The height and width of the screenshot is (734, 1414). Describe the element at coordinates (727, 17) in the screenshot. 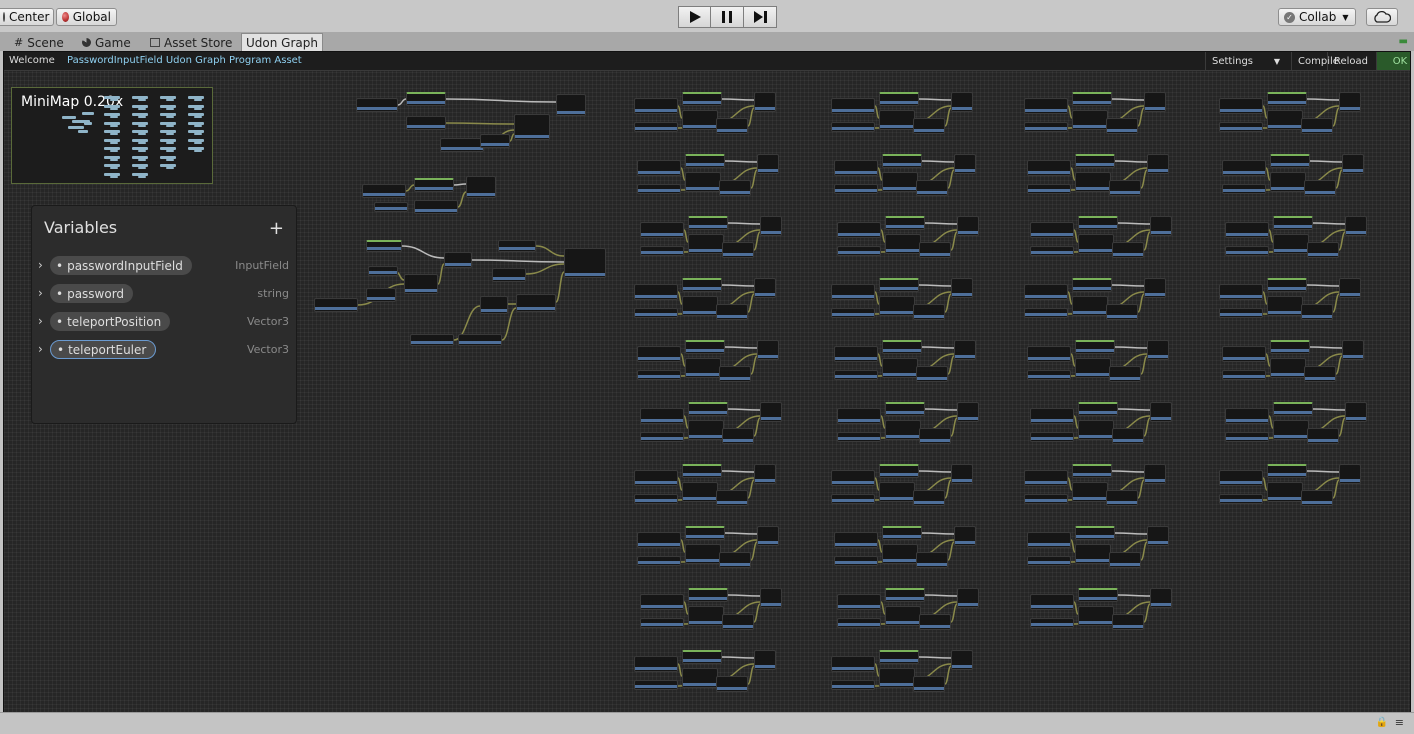

I see `pause-button` at that location.